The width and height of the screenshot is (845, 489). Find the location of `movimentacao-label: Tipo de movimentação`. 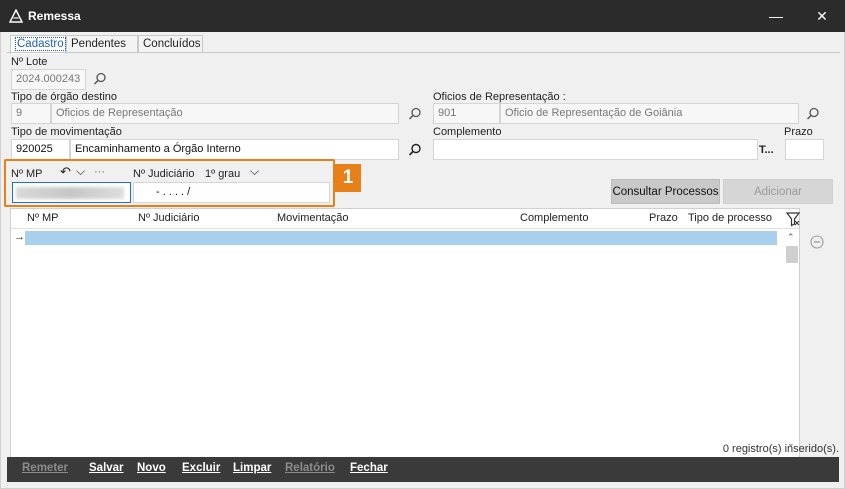

movimentacao-label: Tipo de movimentação is located at coordinates (66, 132).